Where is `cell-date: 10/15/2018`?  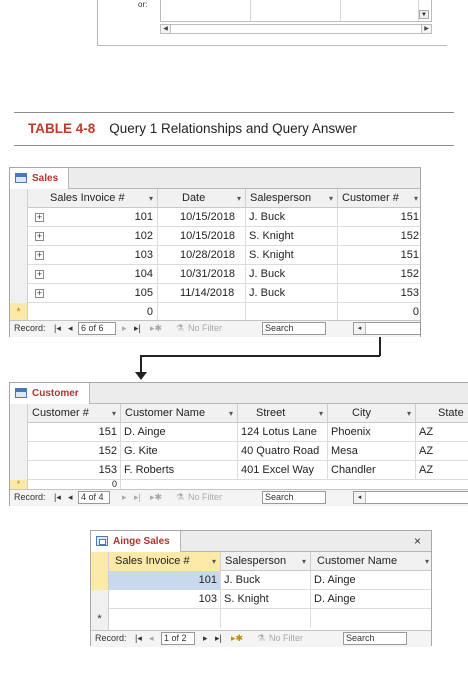
cell-date: 10/15/2018 is located at coordinates (202, 217).